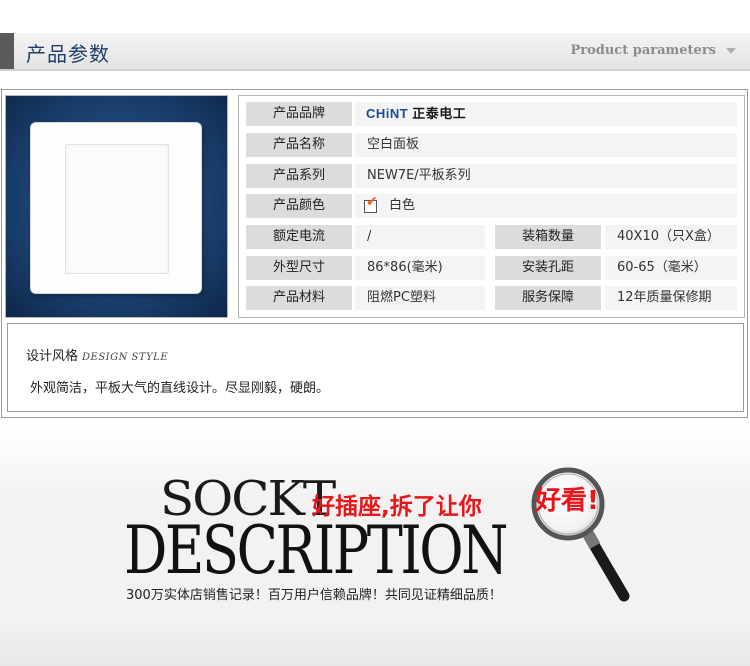 The height and width of the screenshot is (666, 750). What do you see at coordinates (125, 357) in the screenshot?
I see `design-title-en: DESIGN STYLE` at bounding box center [125, 357].